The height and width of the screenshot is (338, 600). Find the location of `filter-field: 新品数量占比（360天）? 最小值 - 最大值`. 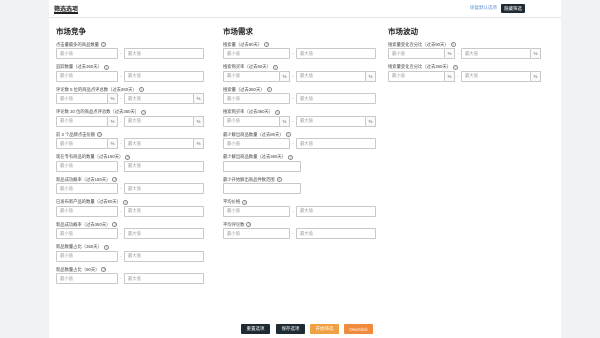

filter-field: 新品数量占比（360天）? 最小值 - 最大值 is located at coordinates (130, 253).